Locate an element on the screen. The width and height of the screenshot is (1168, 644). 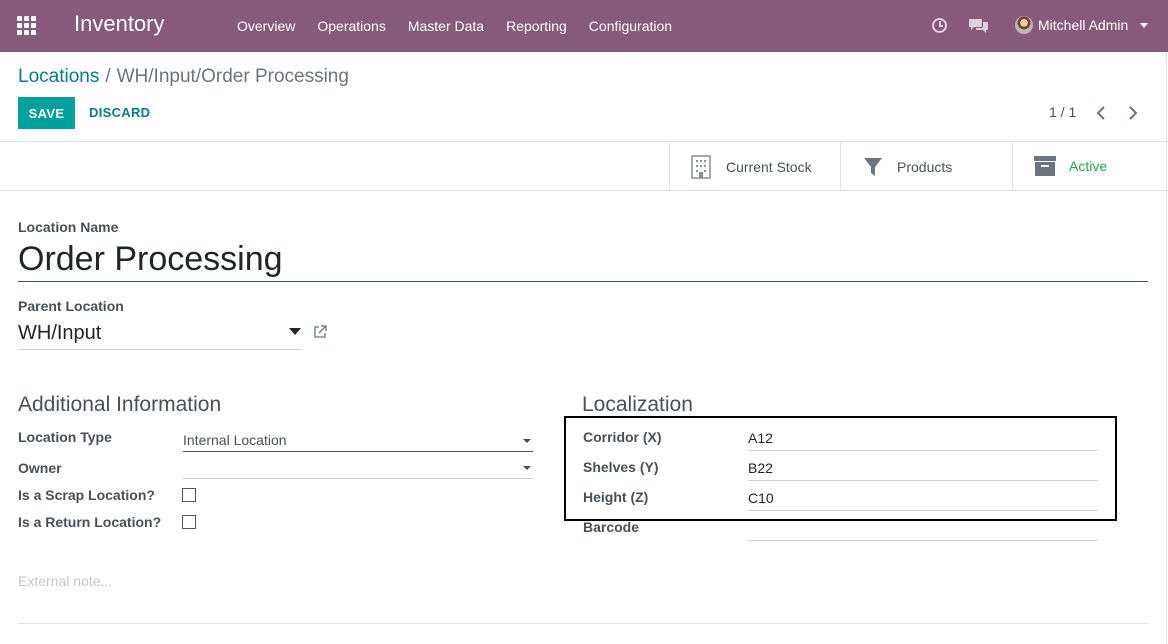
external-link-icon is located at coordinates (320, 332).